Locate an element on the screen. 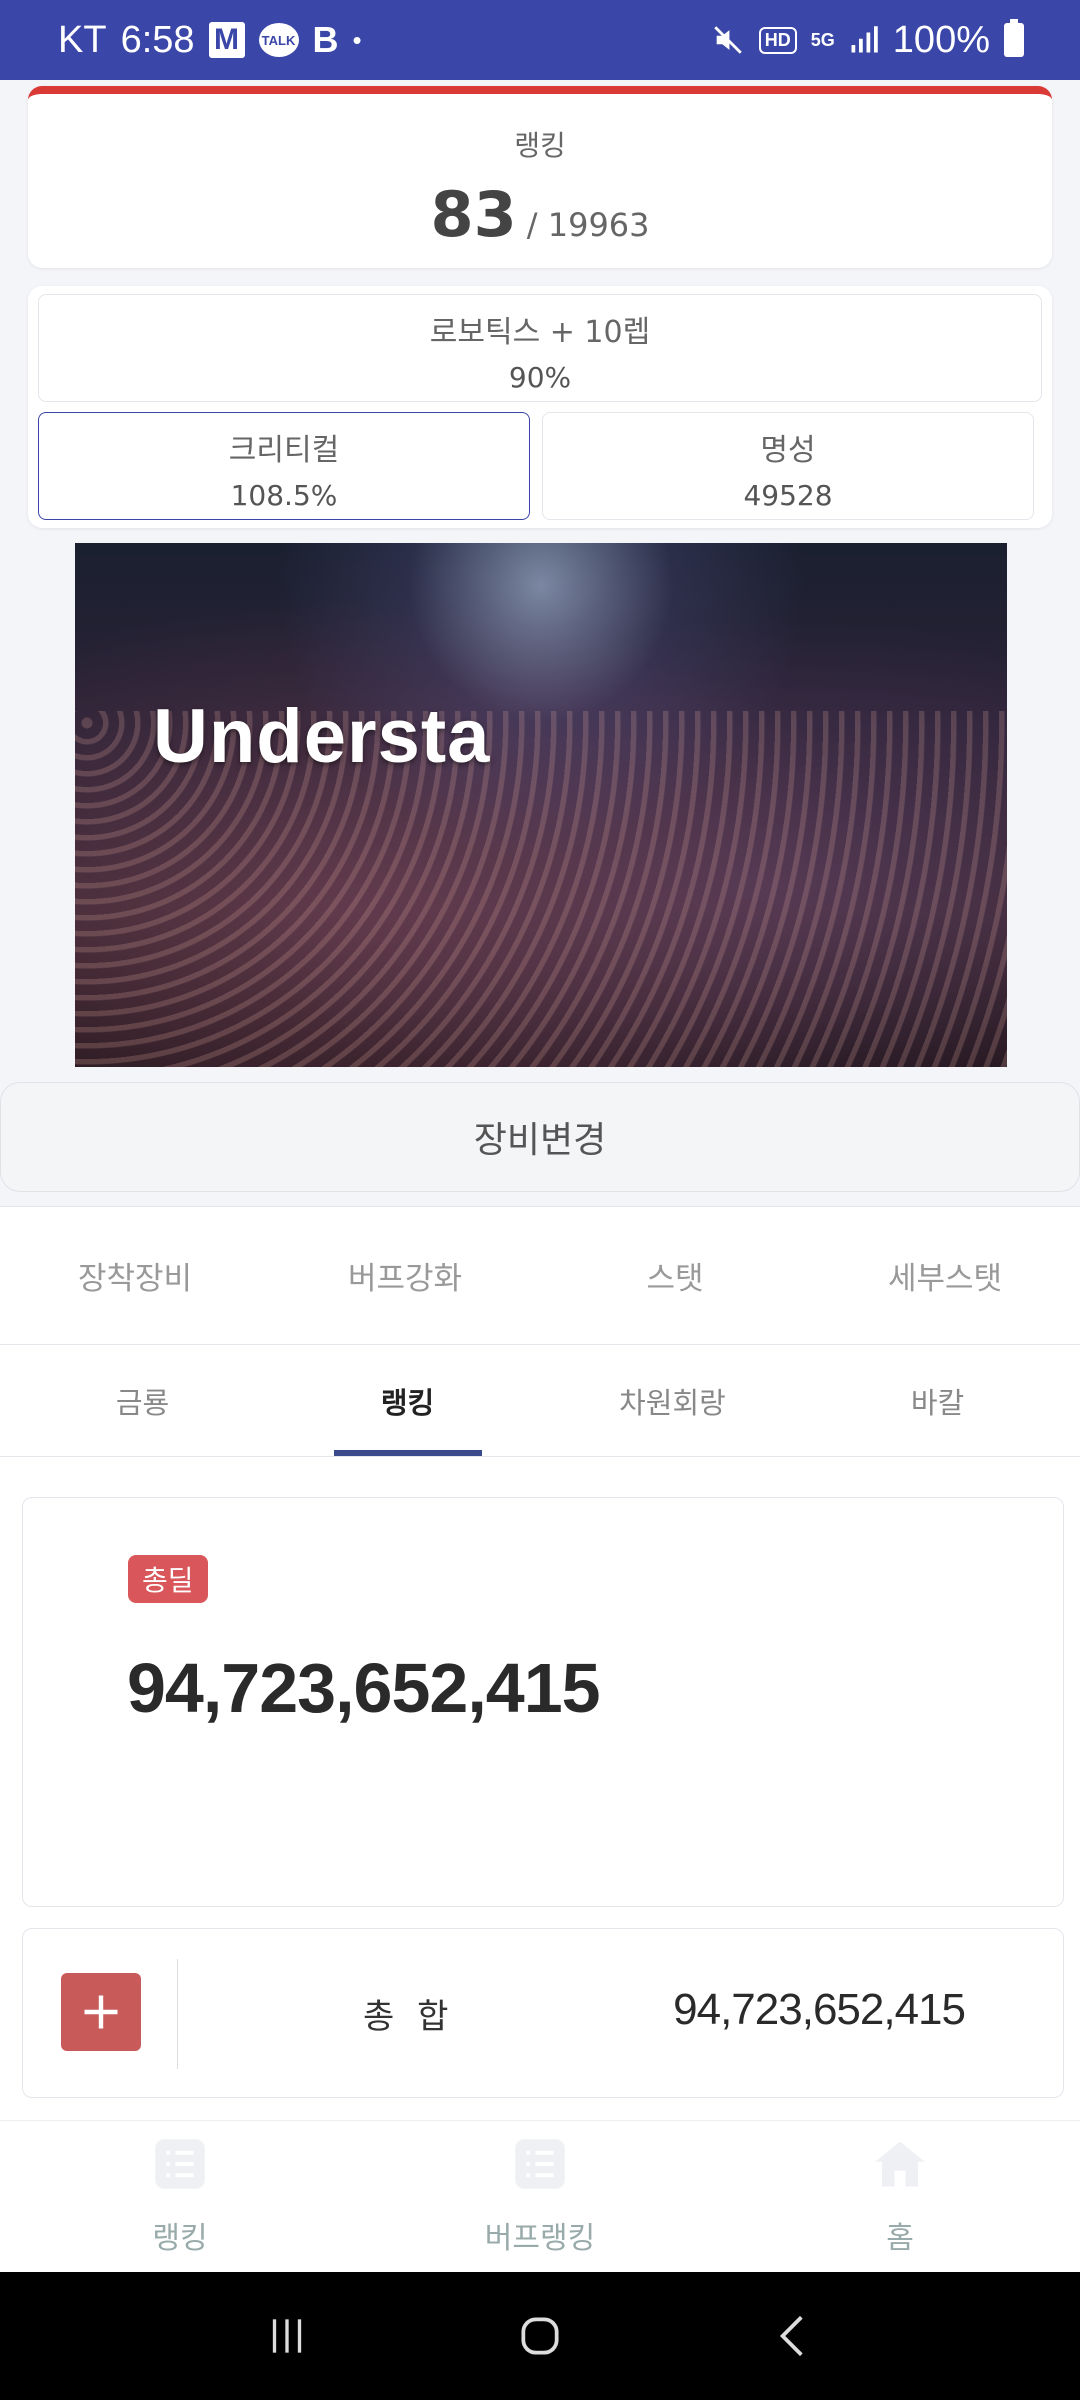  main-tabs: 장착장비 버프강화 스탯 세부스탯 is located at coordinates (540, 1276).